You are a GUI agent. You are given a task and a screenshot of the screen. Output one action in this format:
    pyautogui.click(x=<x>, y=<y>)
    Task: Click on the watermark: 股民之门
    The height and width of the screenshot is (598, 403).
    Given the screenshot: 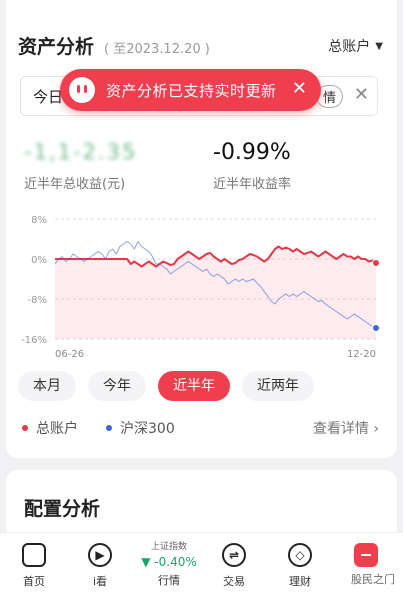 What is the action you would take?
    pyautogui.click(x=373, y=579)
    